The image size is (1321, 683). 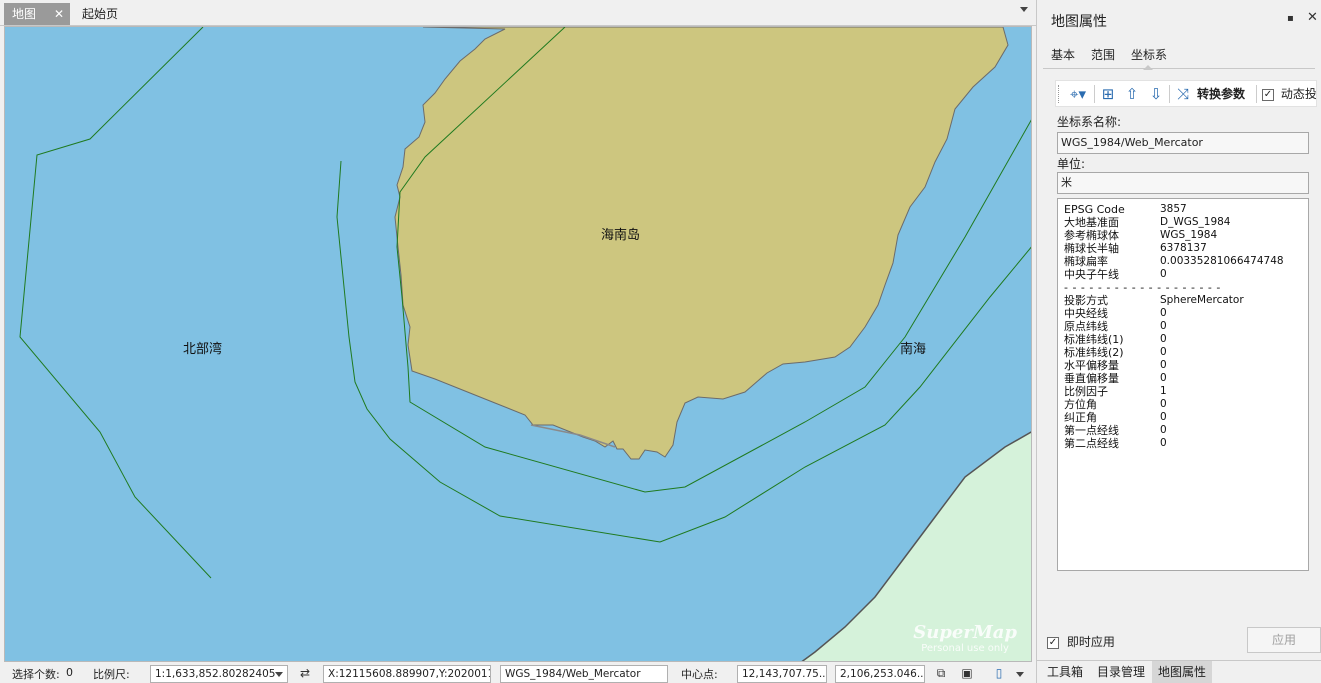 What do you see at coordinates (1080, 417) in the screenshot?
I see `info-key: 纠正角` at bounding box center [1080, 417].